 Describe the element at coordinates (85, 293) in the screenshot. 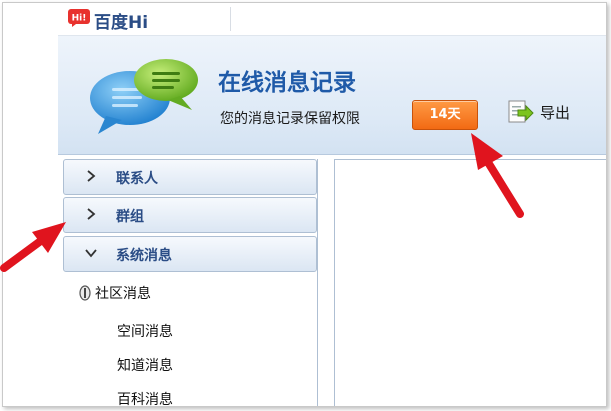

I see `toggle-icon` at that location.